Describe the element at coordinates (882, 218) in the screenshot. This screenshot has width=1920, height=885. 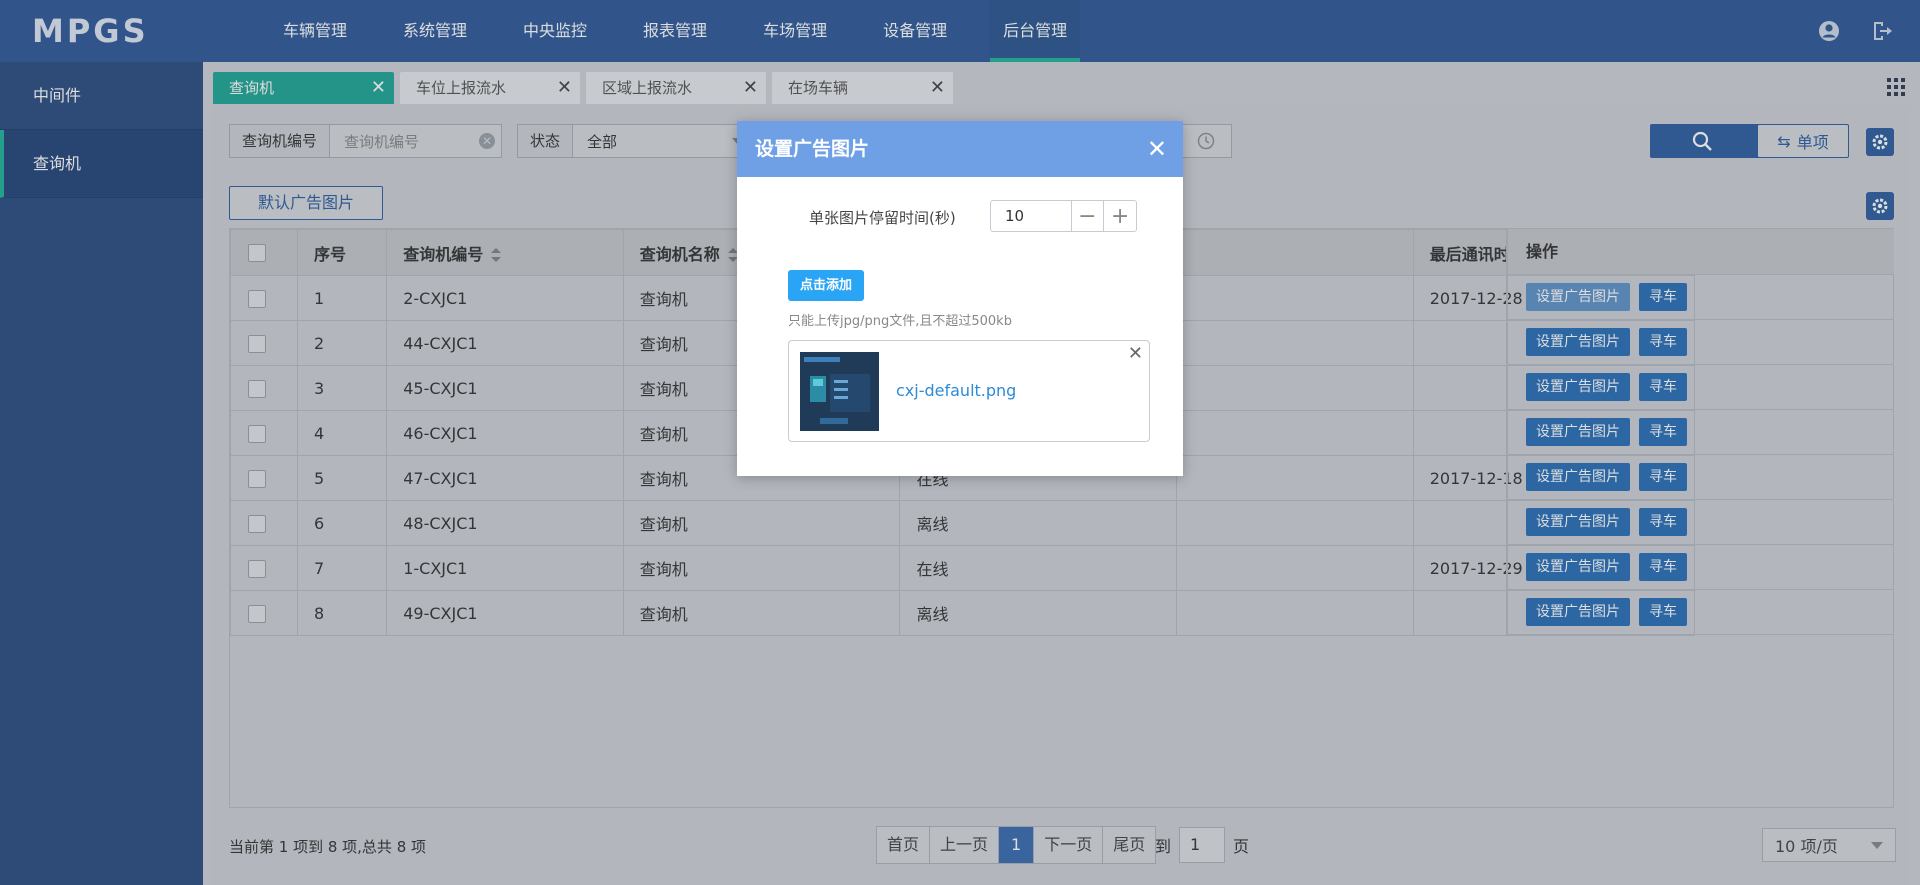
I see `duration-label: 单张图片停留时间(秒)` at that location.